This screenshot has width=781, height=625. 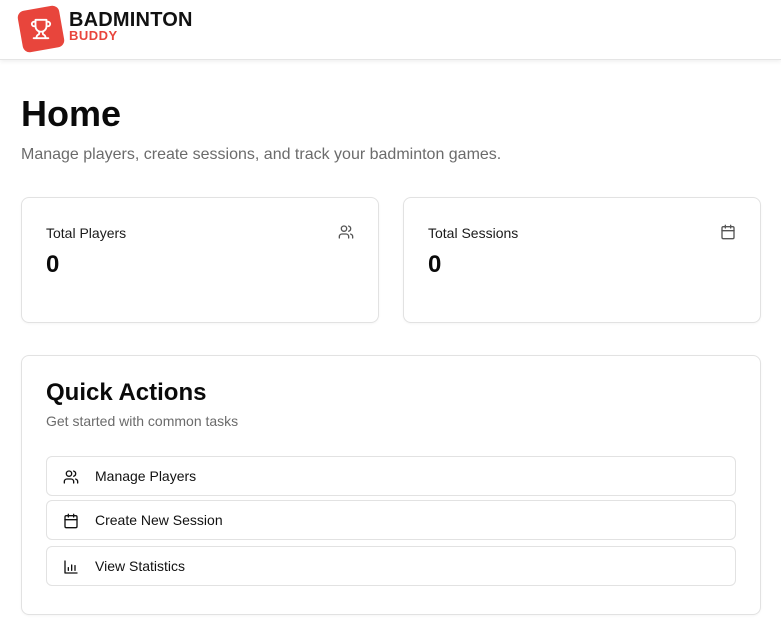 What do you see at coordinates (391, 566) in the screenshot?
I see `view-statistics-button: View Statistics` at bounding box center [391, 566].